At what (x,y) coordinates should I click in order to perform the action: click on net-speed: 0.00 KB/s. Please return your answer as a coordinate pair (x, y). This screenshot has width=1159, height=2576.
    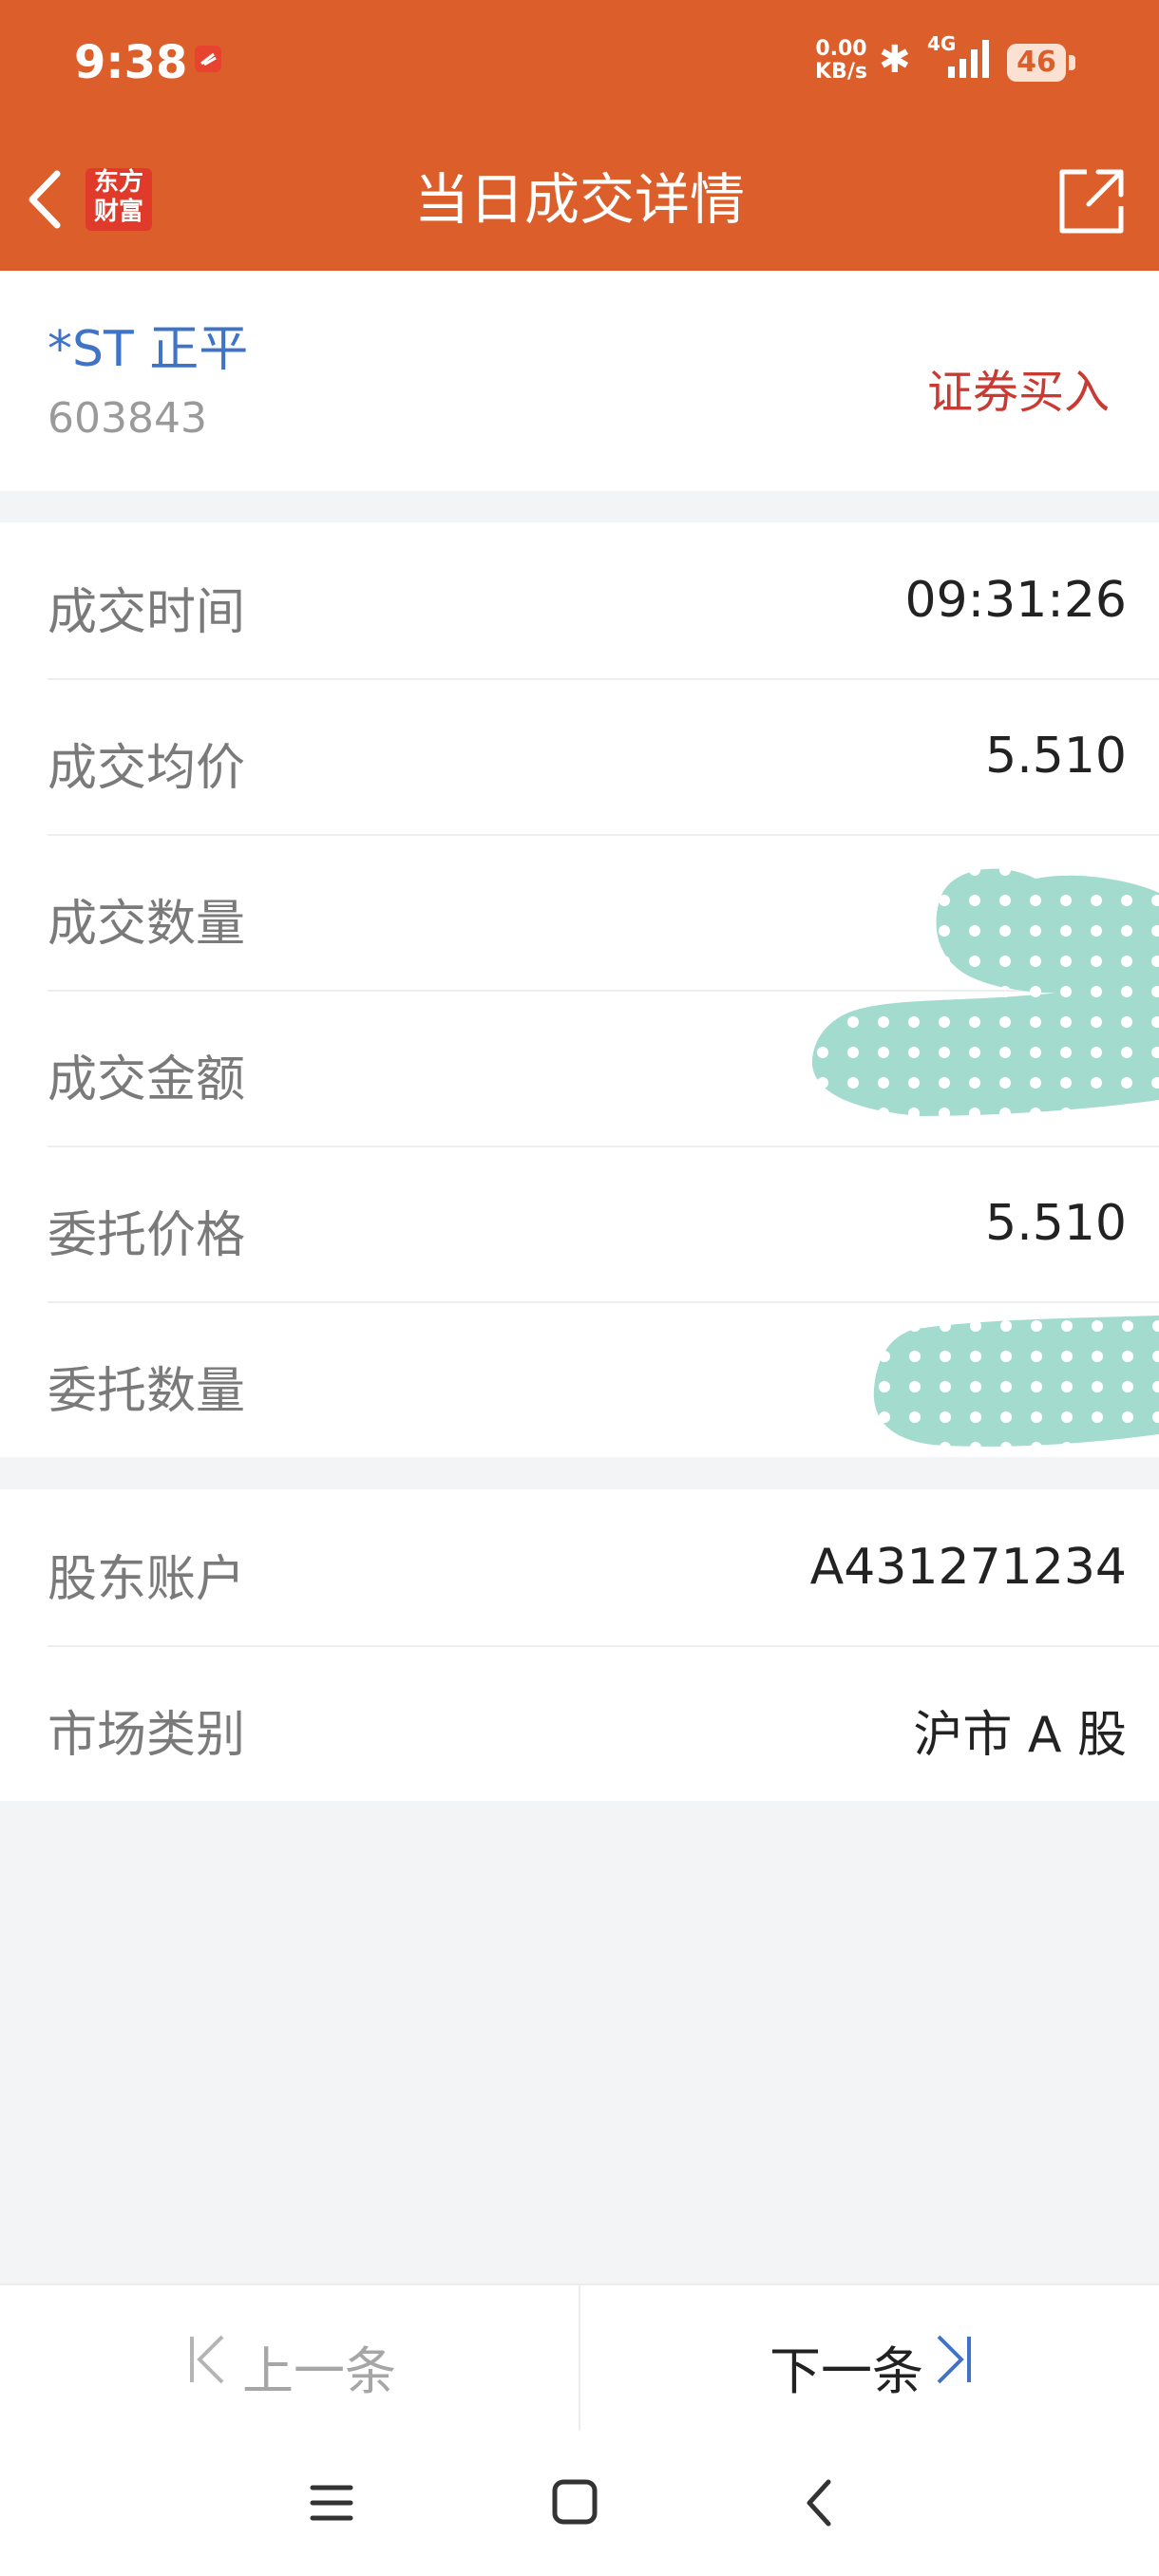
    Looking at the image, I should click on (841, 61).